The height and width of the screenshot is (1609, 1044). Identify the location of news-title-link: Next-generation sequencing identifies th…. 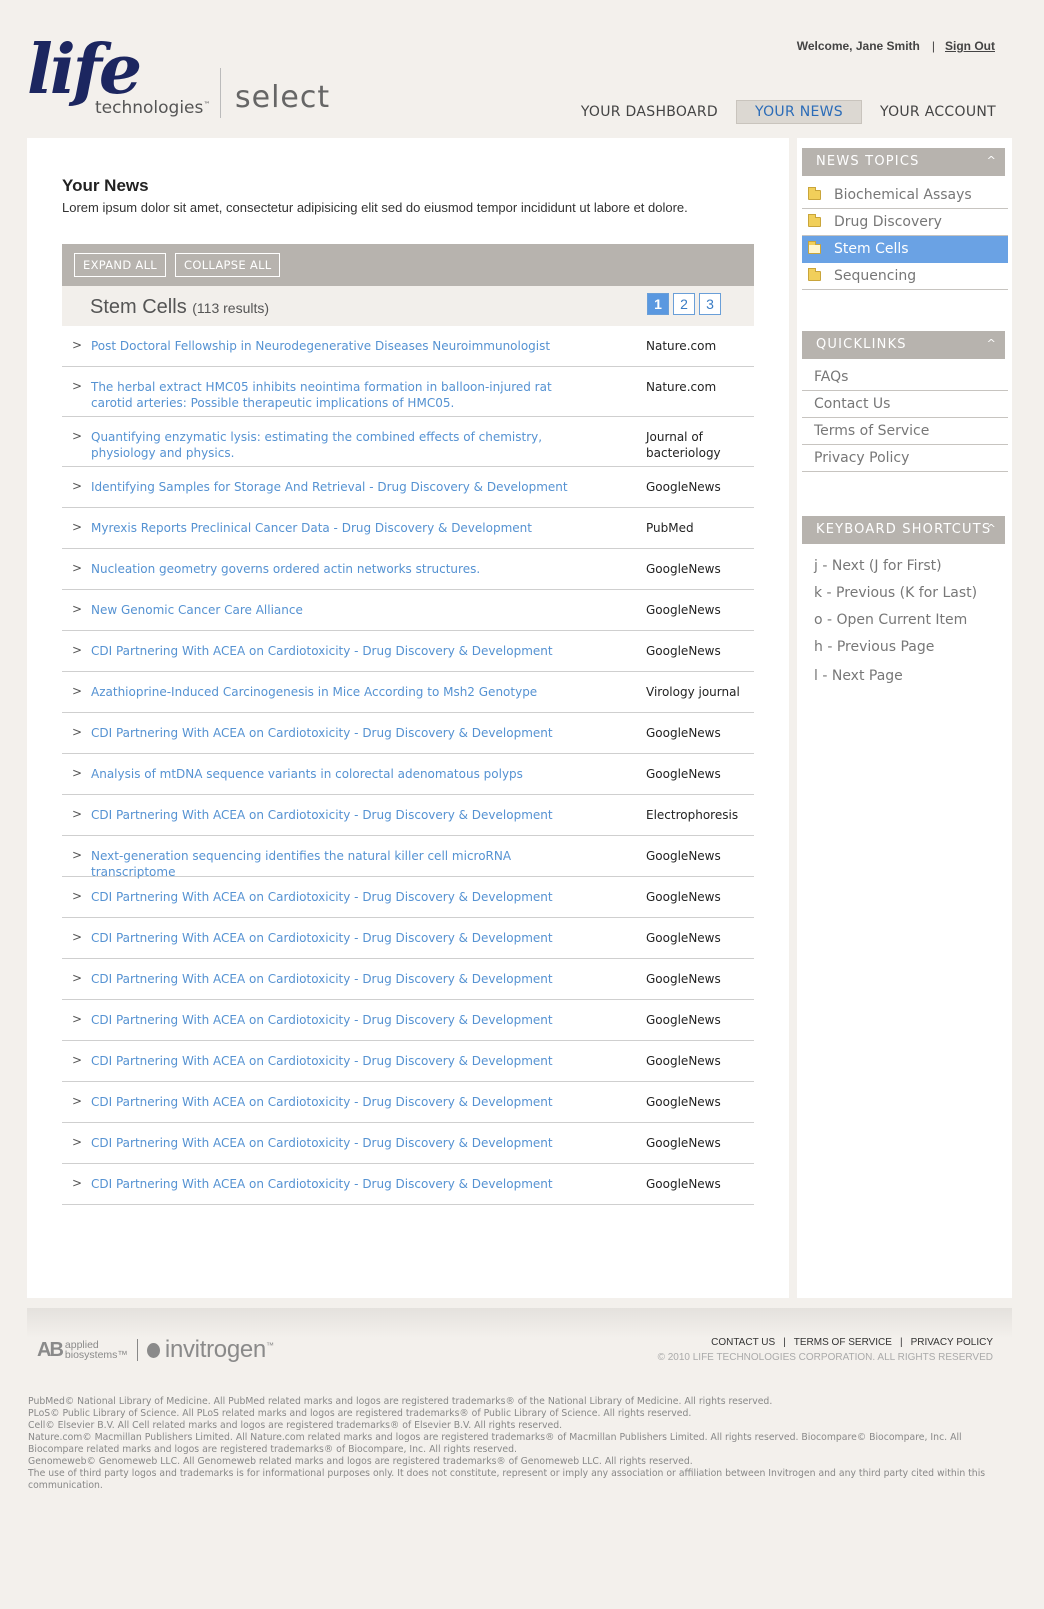
(341, 864).